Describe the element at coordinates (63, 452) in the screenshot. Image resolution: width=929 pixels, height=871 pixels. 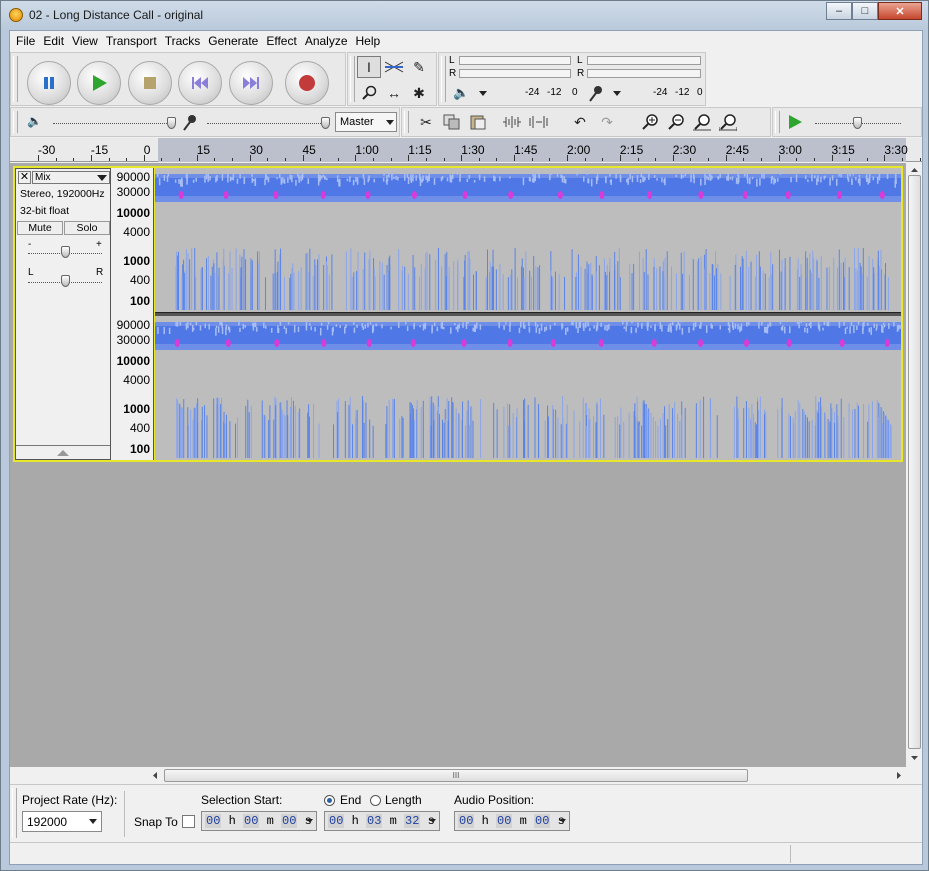
I see `track-collapse-bar` at that location.